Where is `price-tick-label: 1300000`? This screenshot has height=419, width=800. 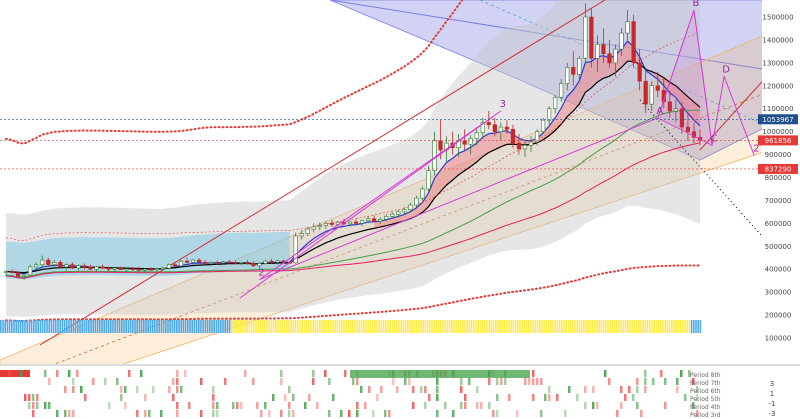 price-tick-label: 1300000 is located at coordinates (777, 63).